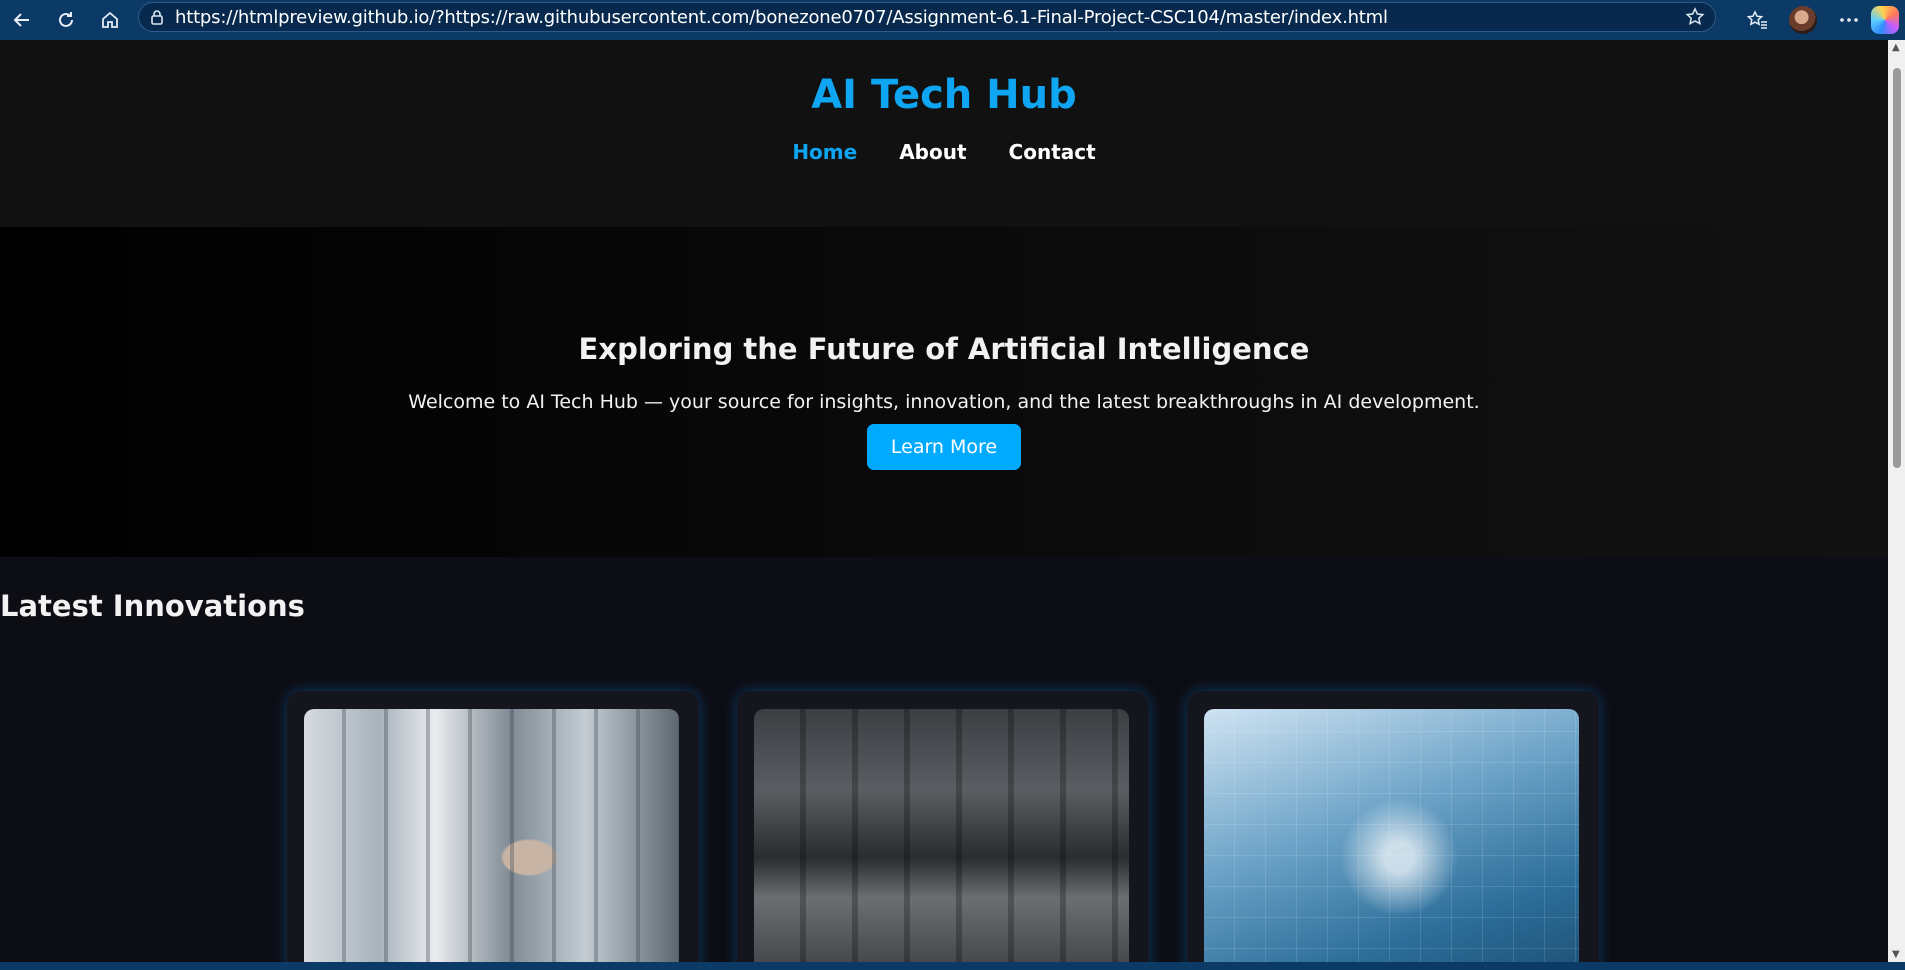 The width and height of the screenshot is (1905, 970). I want to click on scrollbar-thumb, so click(1897, 268).